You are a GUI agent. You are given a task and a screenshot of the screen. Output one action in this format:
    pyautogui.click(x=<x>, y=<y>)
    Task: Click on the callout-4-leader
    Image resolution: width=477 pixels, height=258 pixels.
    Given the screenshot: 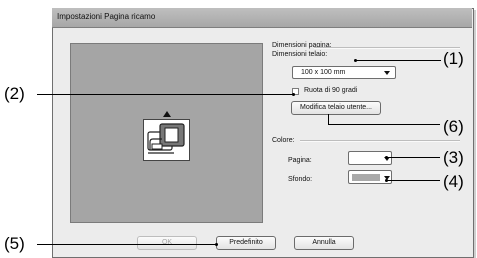 What is the action you would take?
    pyautogui.click(x=413, y=180)
    